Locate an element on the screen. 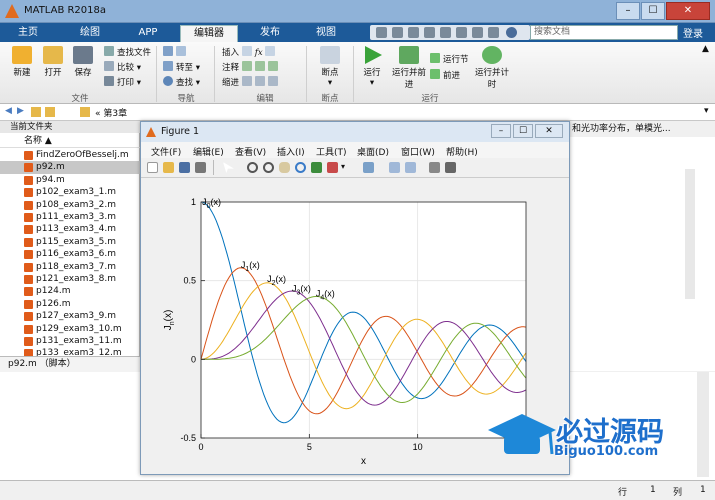 Image resolution: width=715 pixels, height=500 pixels. back-icon: ◀ is located at coordinates (8, 111).